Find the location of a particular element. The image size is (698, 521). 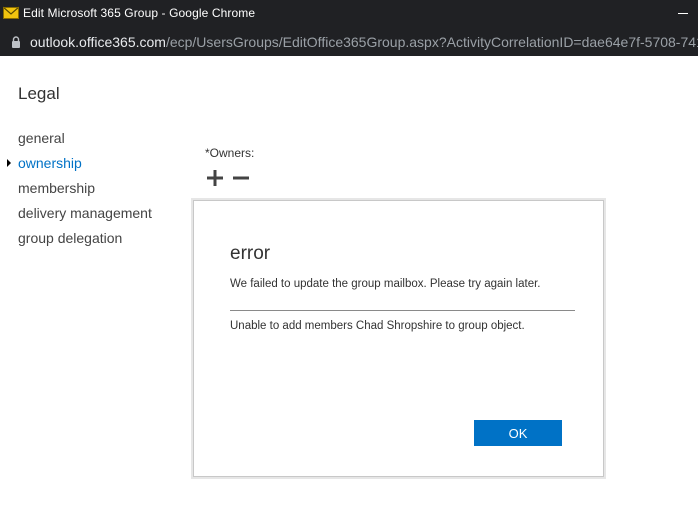

nav-item-delivery-management: delivery management is located at coordinates (85, 215).